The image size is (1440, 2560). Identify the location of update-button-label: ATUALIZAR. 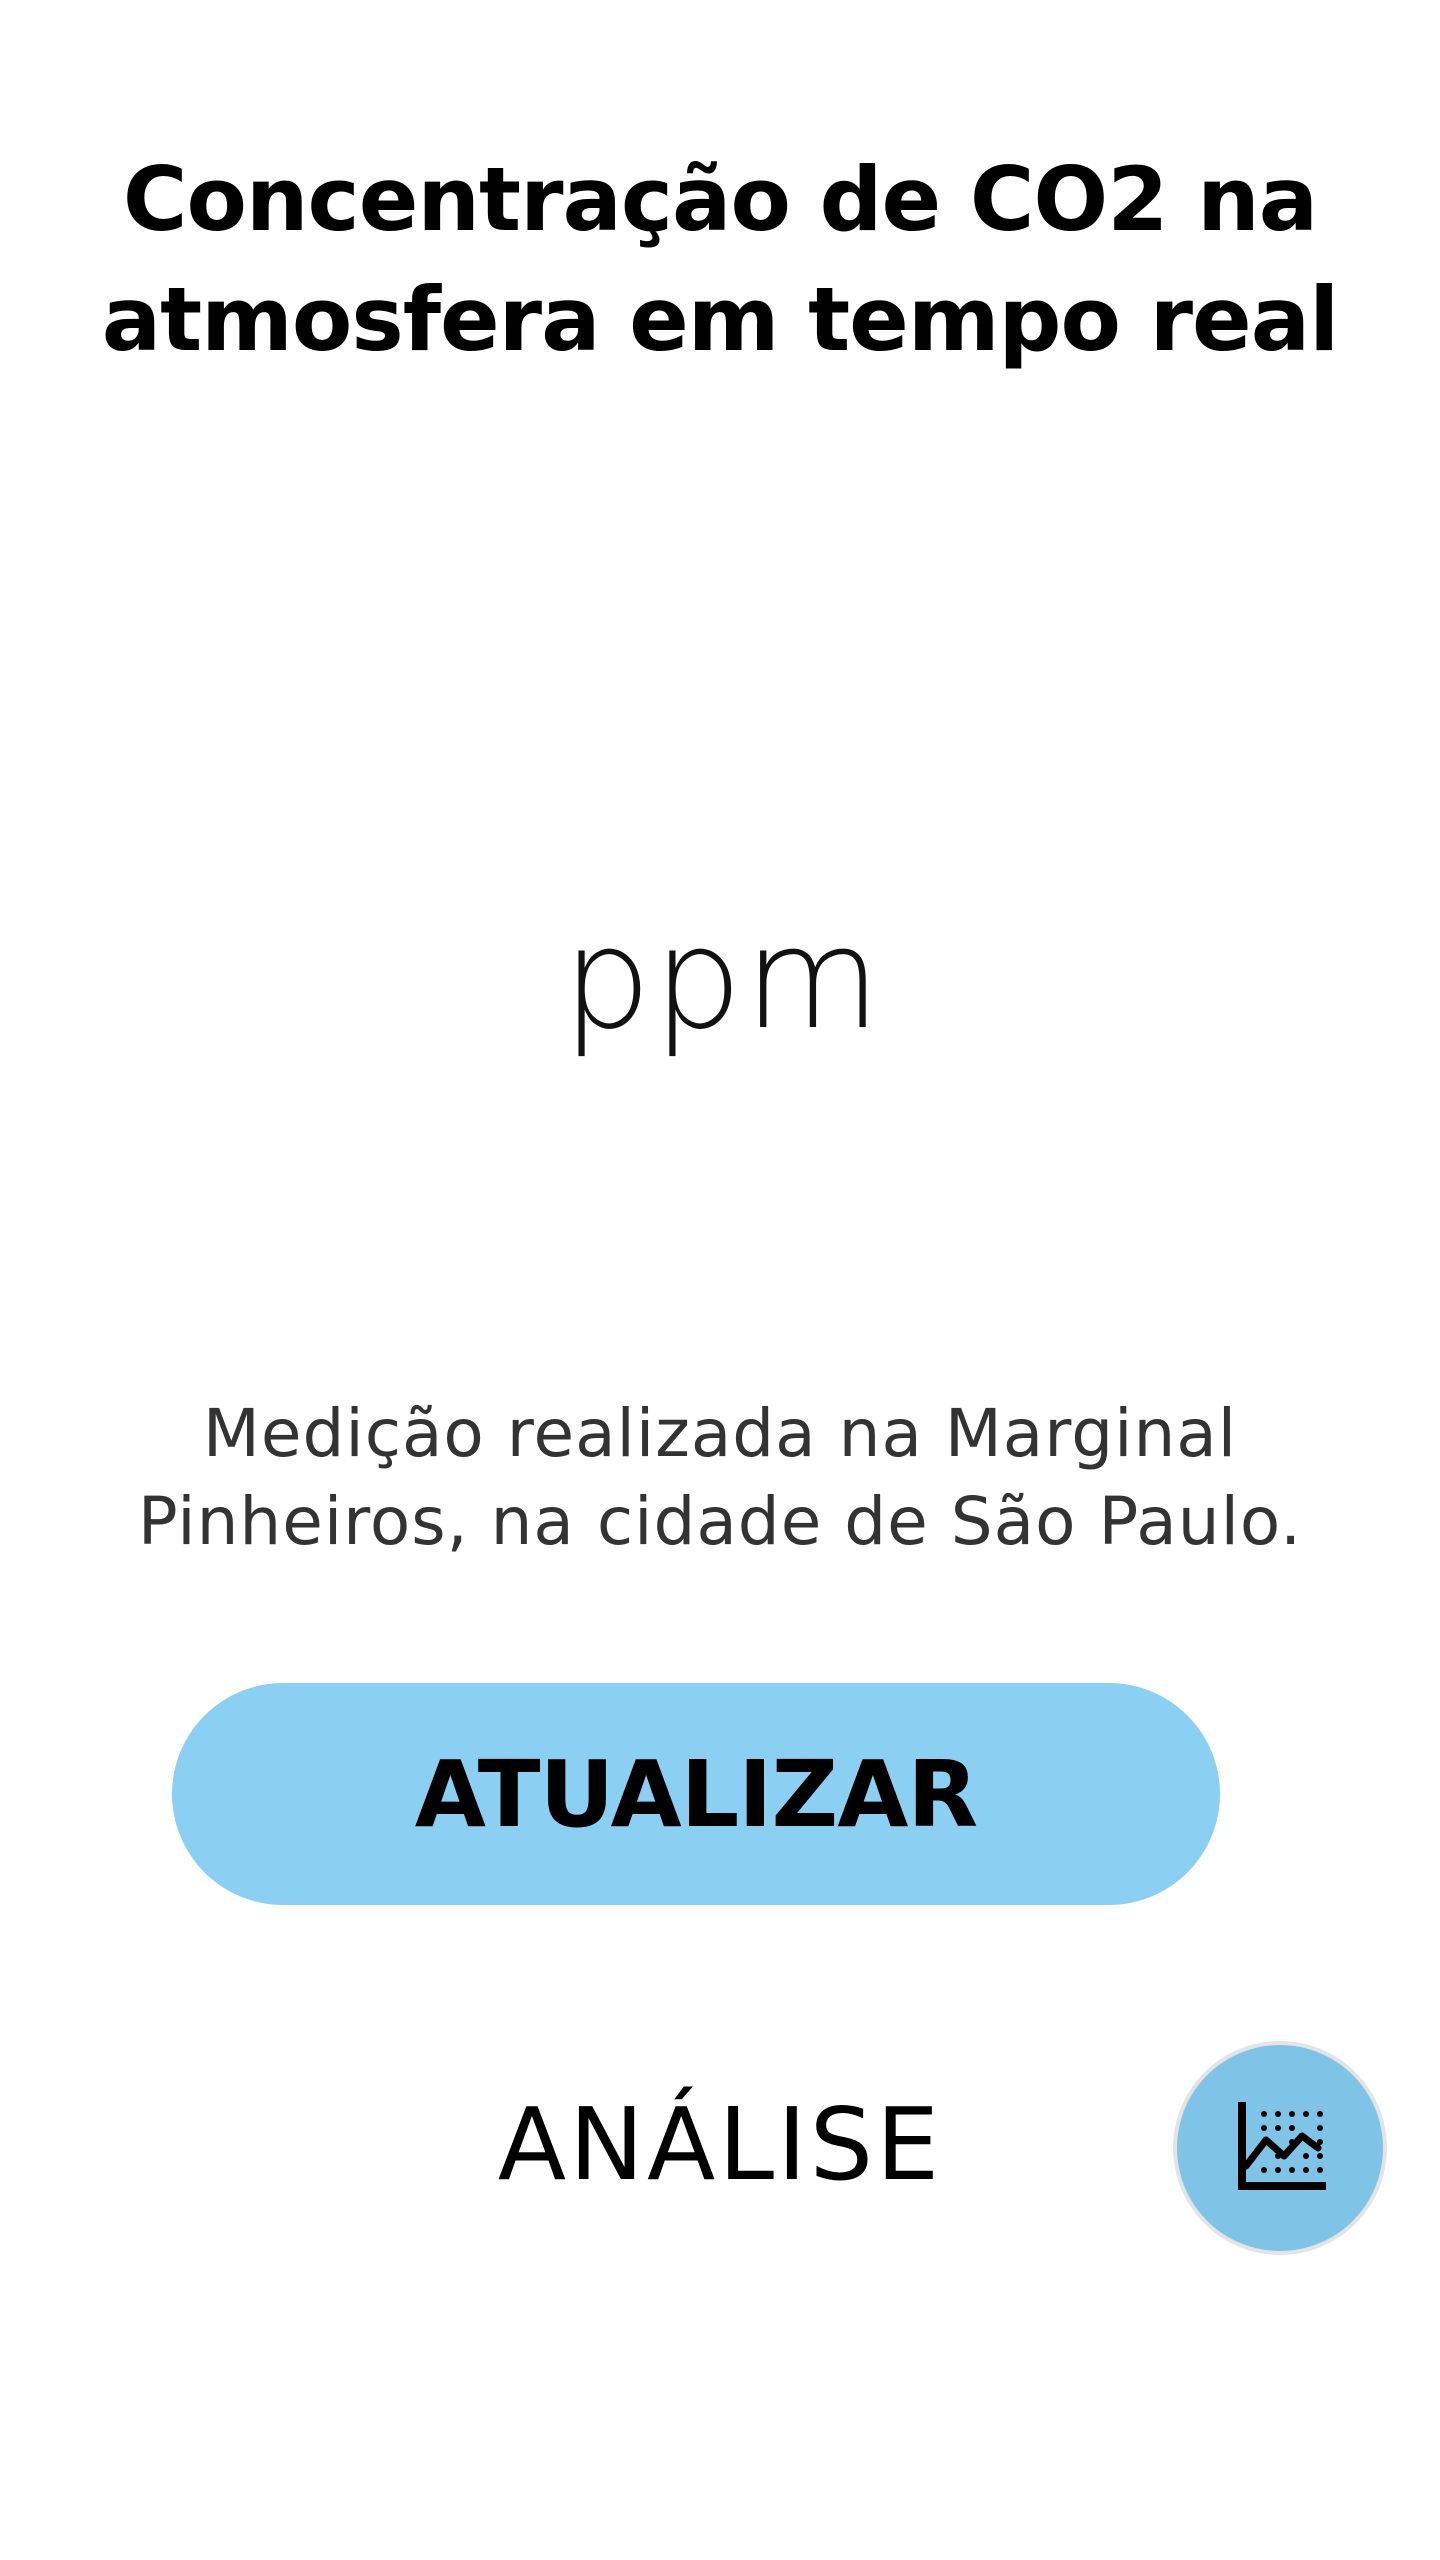
(696, 1794).